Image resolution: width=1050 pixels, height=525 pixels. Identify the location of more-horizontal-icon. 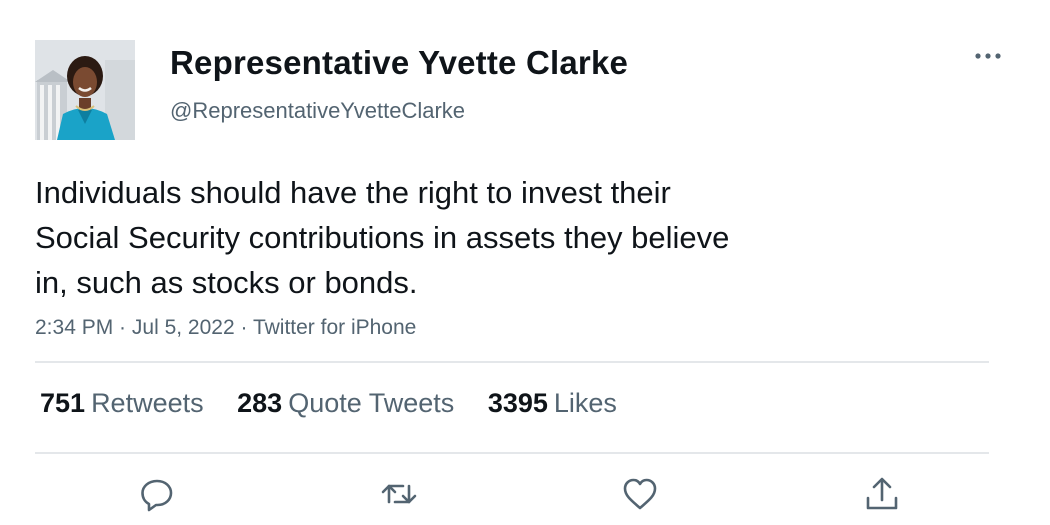
(988, 56).